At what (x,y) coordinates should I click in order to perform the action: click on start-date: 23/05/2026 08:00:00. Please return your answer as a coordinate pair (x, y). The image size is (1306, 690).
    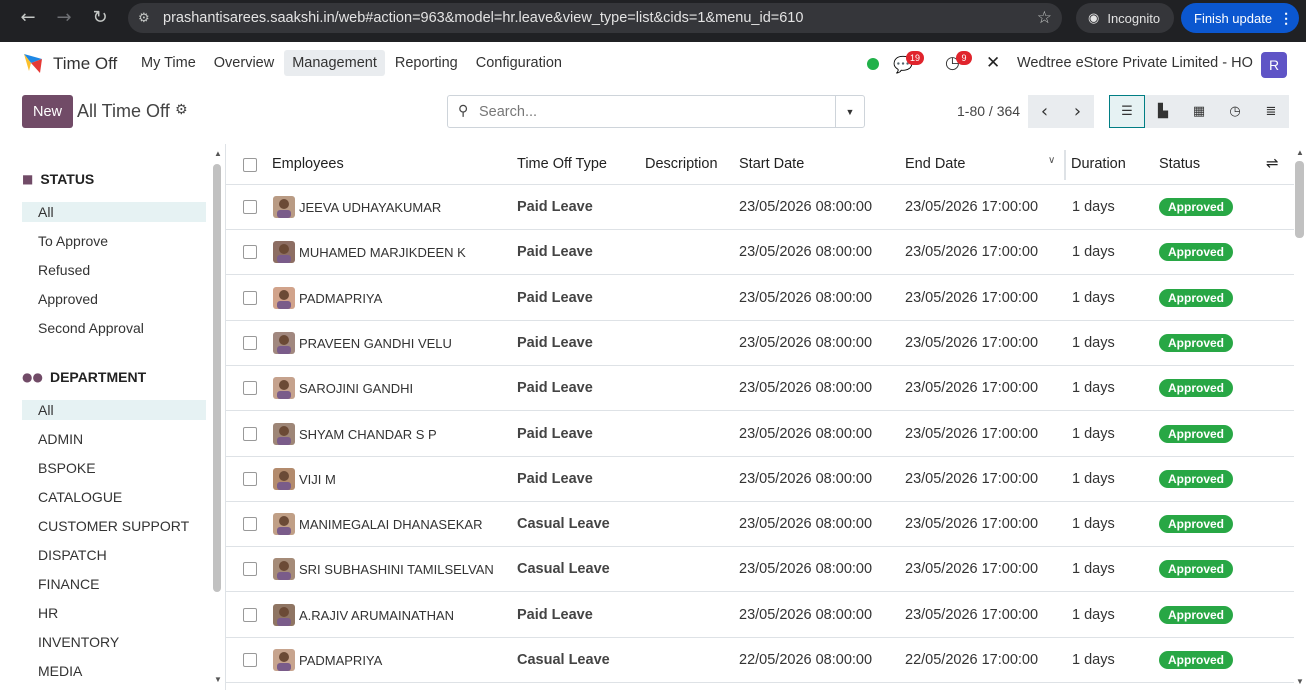
    Looking at the image, I should click on (806, 297).